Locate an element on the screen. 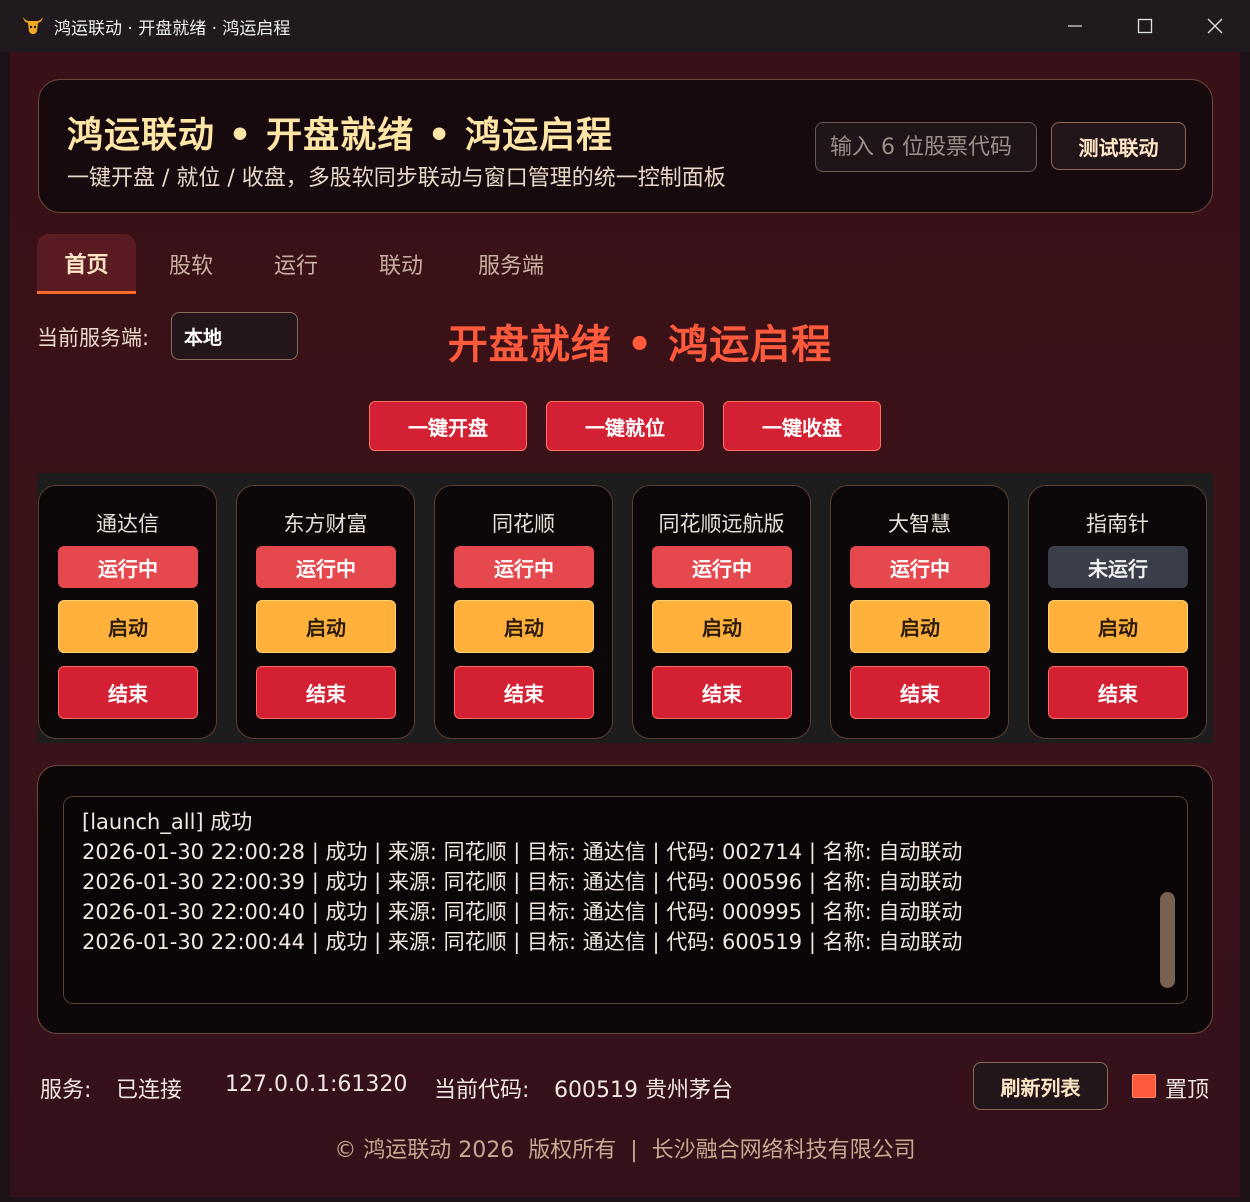 The height and width of the screenshot is (1202, 1250). header-title: 鸿运联动 • 开盘就绪 • 鸿运启程 is located at coordinates (340, 135).